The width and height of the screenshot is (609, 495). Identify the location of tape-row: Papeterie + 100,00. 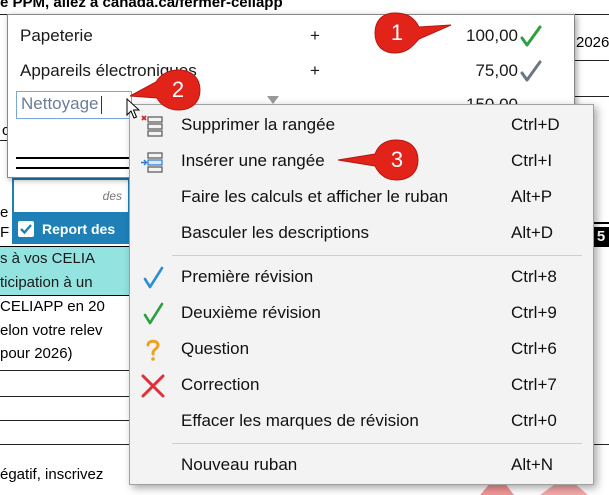
(292, 36).